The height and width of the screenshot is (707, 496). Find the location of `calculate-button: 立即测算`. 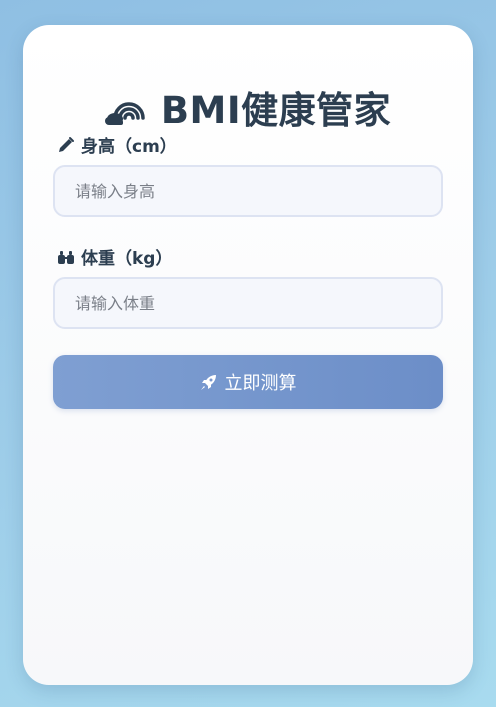

calculate-button: 立即测算 is located at coordinates (248, 382).